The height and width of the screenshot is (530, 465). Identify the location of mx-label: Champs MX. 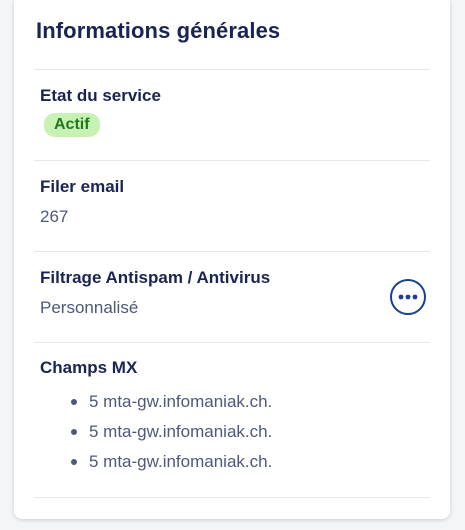
(89, 367).